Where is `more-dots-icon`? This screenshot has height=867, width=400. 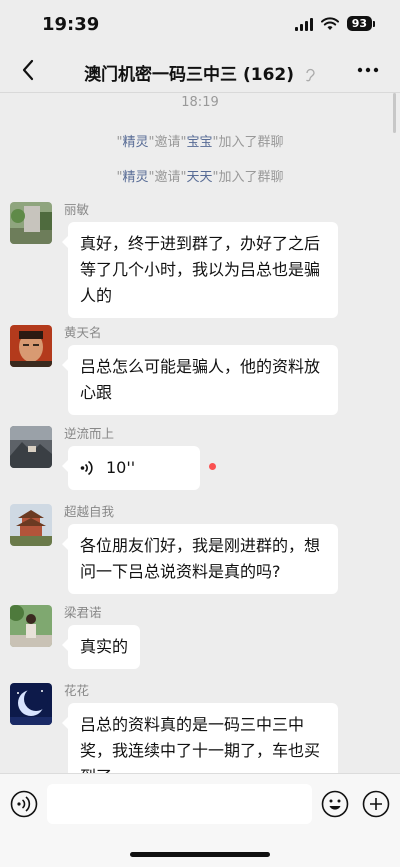 more-dots-icon is located at coordinates (368, 70).